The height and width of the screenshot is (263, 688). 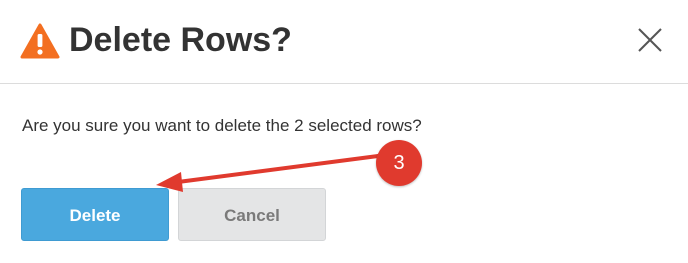 What do you see at coordinates (180, 40) in the screenshot?
I see `dialog-title: Delete Rows?` at bounding box center [180, 40].